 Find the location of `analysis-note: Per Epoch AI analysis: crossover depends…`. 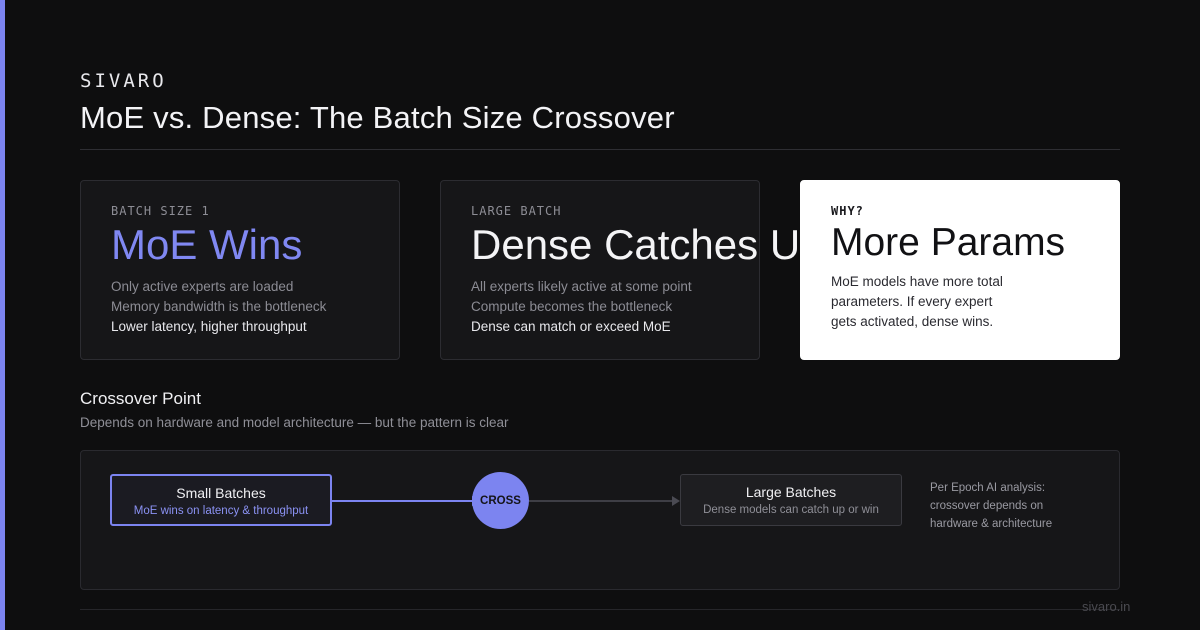

analysis-note: Per Epoch AI analysis: crossover depends… is located at coordinates (991, 506).